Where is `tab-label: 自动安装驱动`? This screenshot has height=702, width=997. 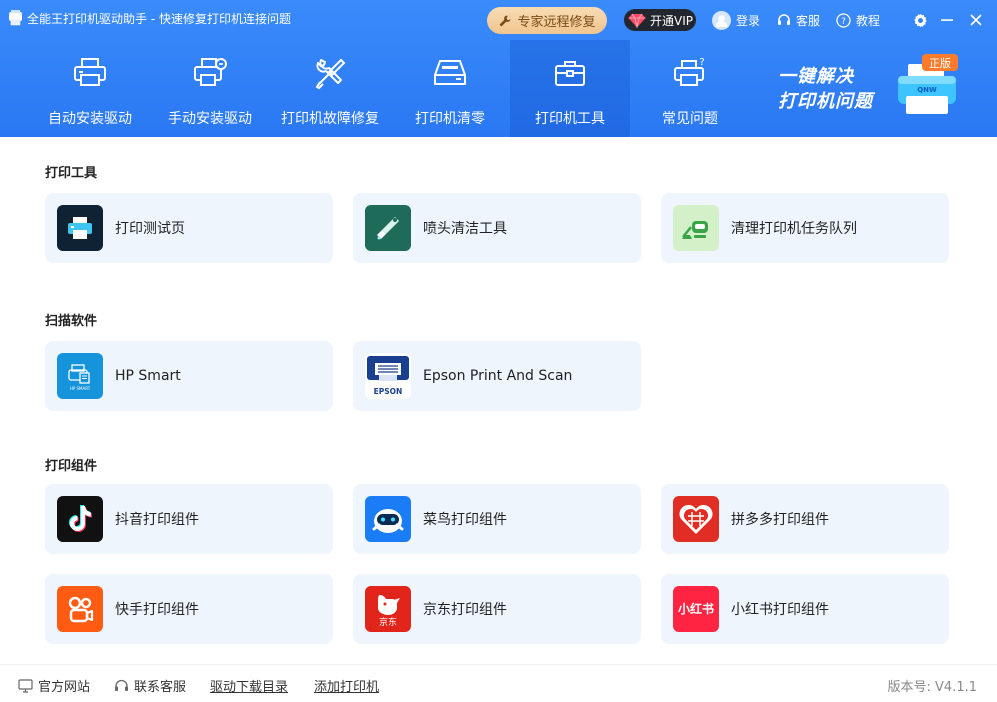
tab-label: 自动安装驱动 is located at coordinates (90, 119).